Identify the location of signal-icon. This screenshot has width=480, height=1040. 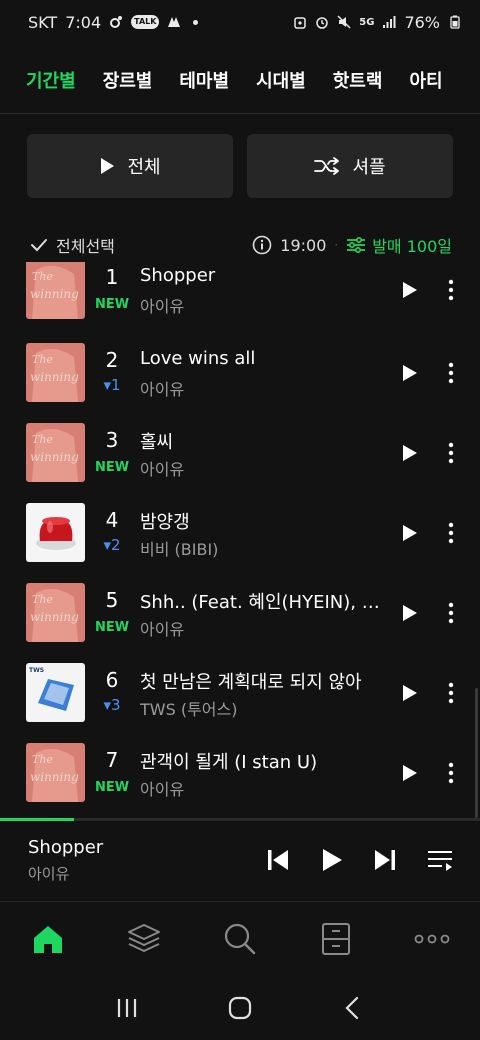
(389, 22).